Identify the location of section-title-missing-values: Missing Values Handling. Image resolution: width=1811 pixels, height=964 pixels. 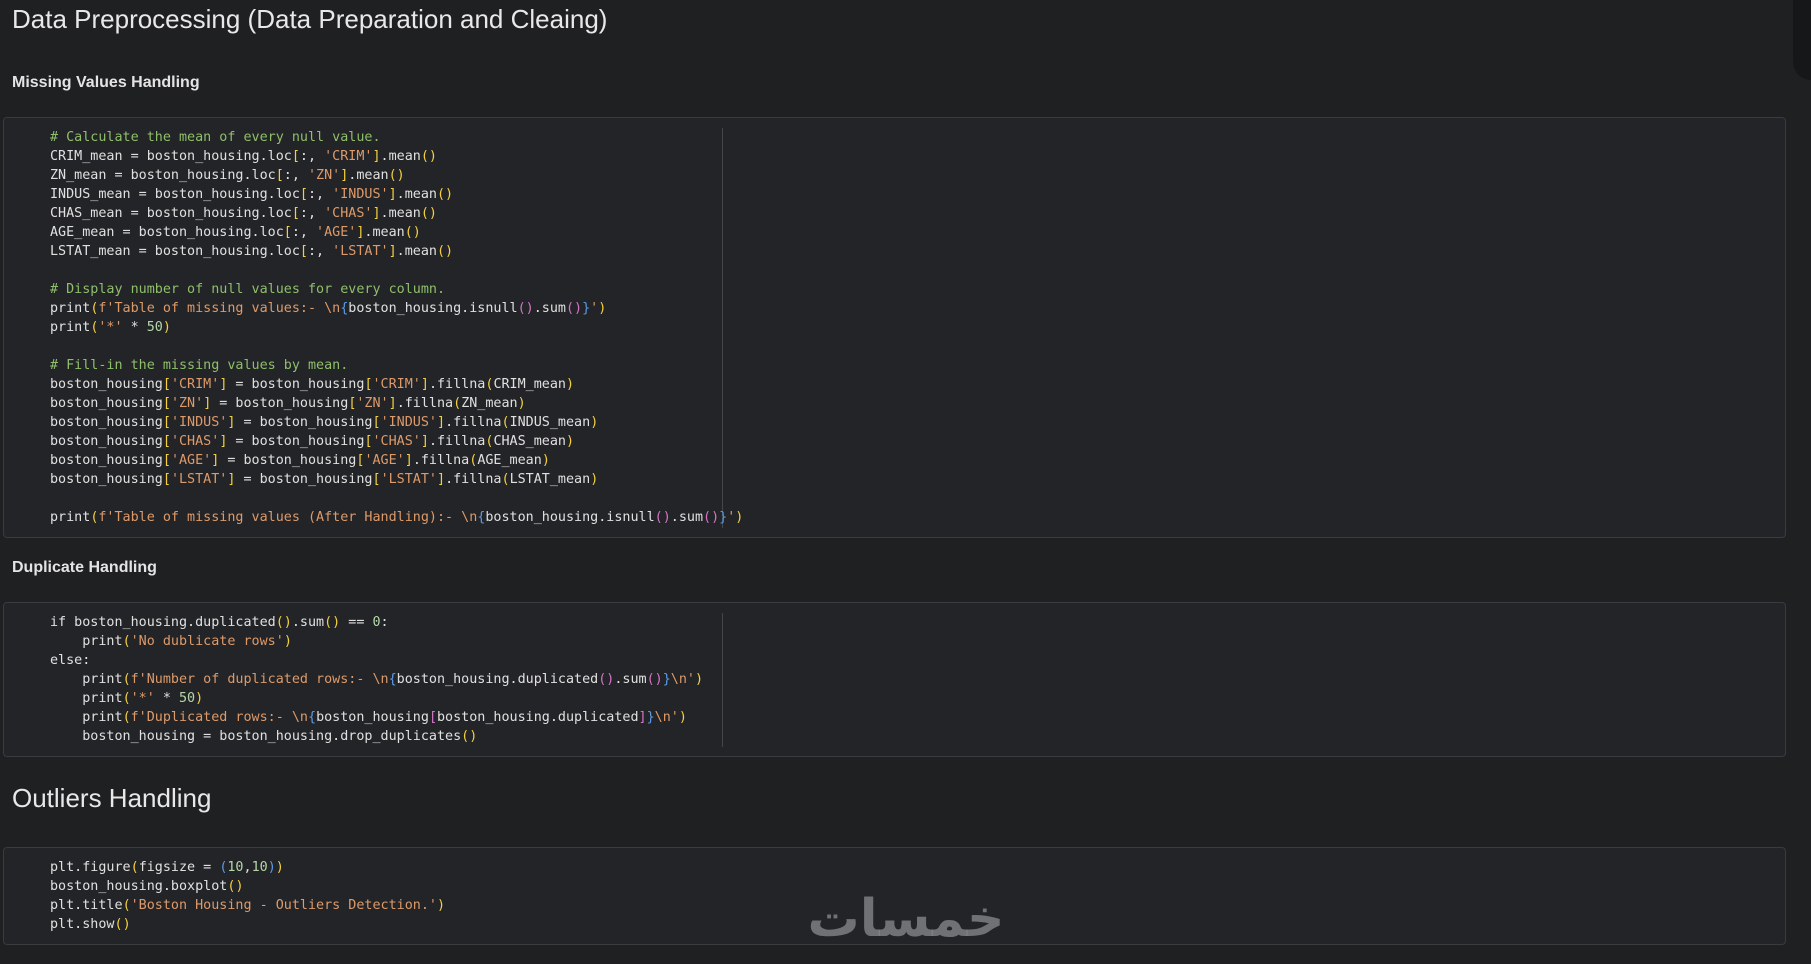
(106, 82).